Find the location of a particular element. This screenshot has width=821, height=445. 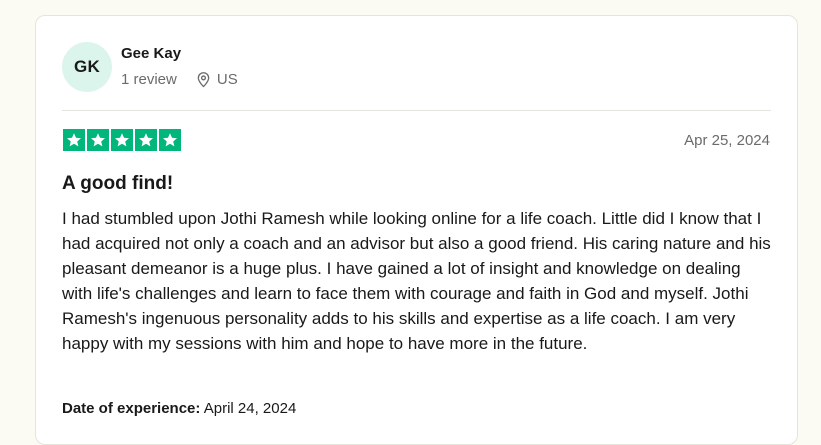

star-rating is located at coordinates (122, 140).